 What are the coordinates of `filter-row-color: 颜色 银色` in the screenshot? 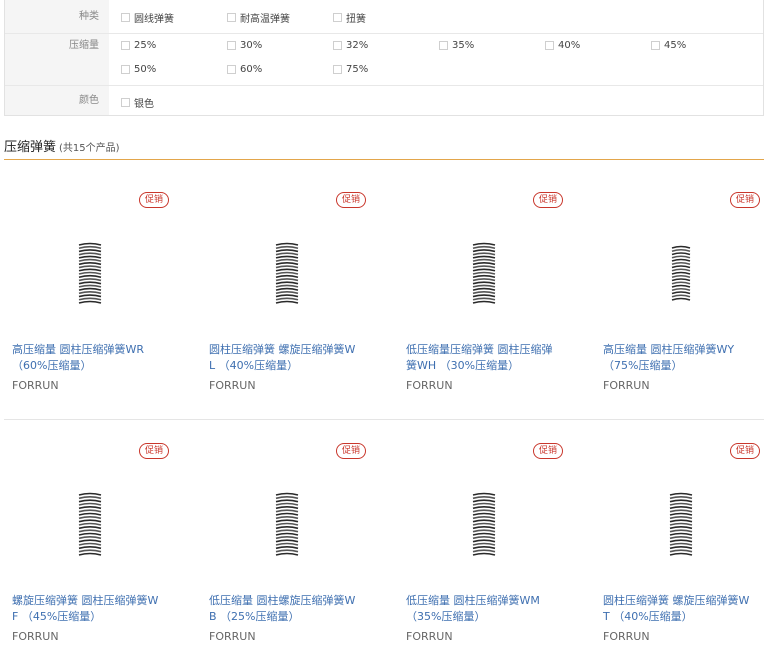 It's located at (384, 100).